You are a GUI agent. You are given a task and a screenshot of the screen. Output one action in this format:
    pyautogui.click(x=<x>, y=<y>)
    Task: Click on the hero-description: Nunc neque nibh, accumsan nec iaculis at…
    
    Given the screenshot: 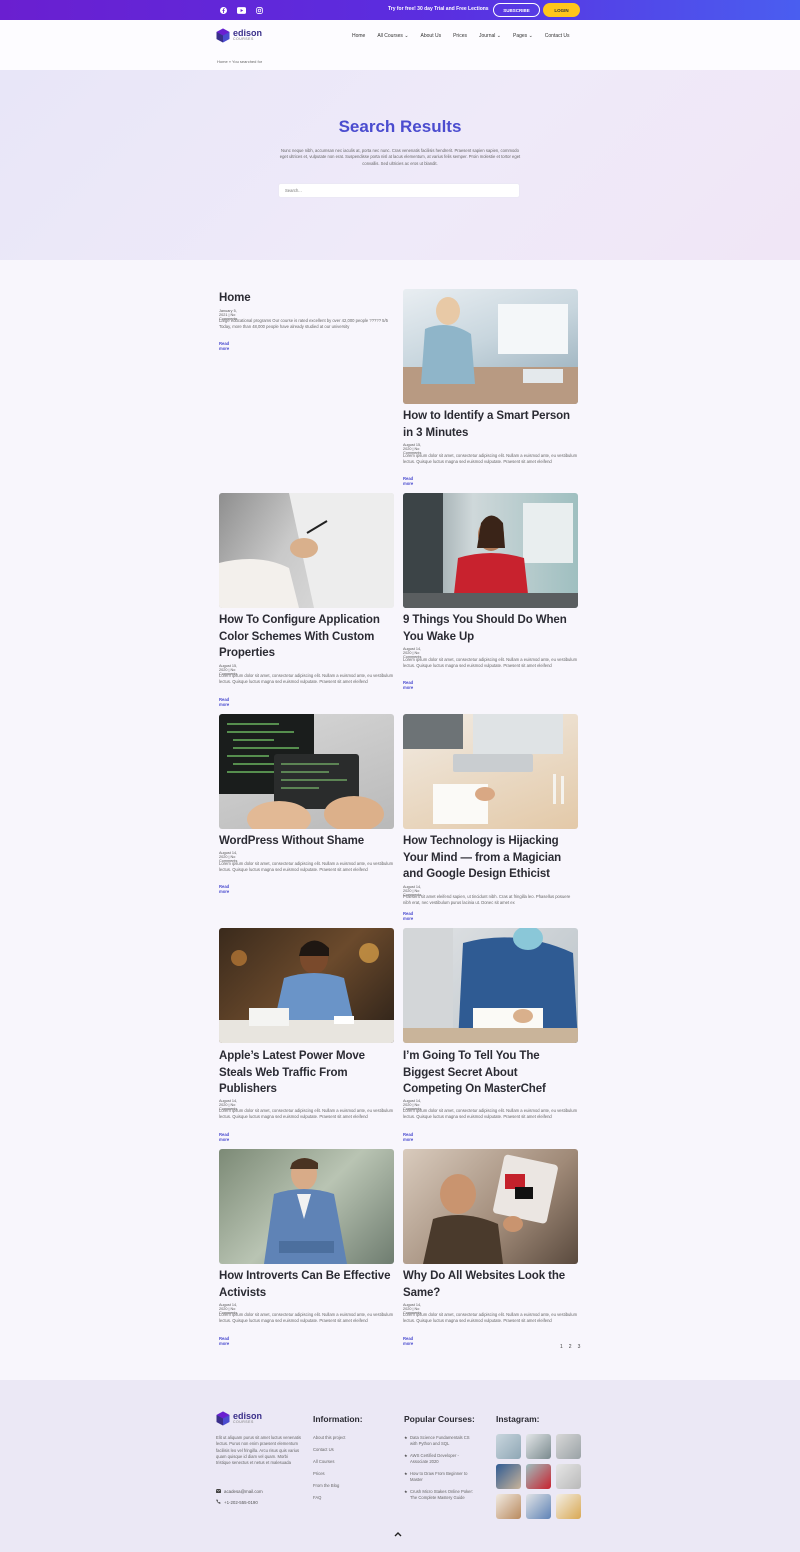 What is the action you would take?
    pyautogui.click(x=400, y=157)
    